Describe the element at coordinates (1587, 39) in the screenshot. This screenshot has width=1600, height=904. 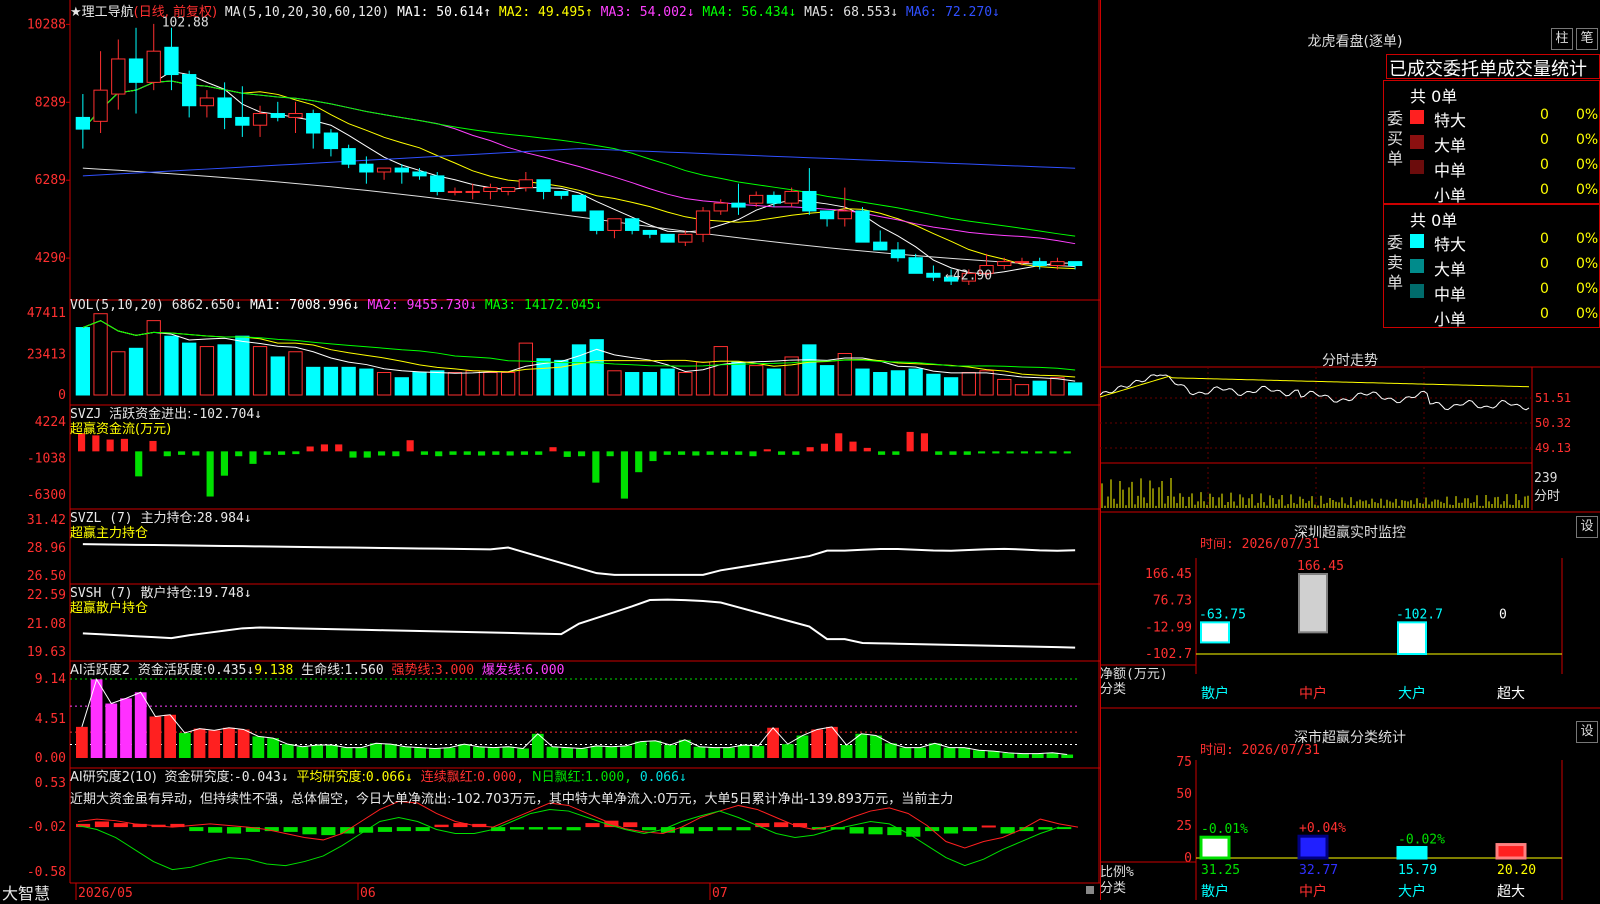
I see `tick-view-button: 笔` at that location.